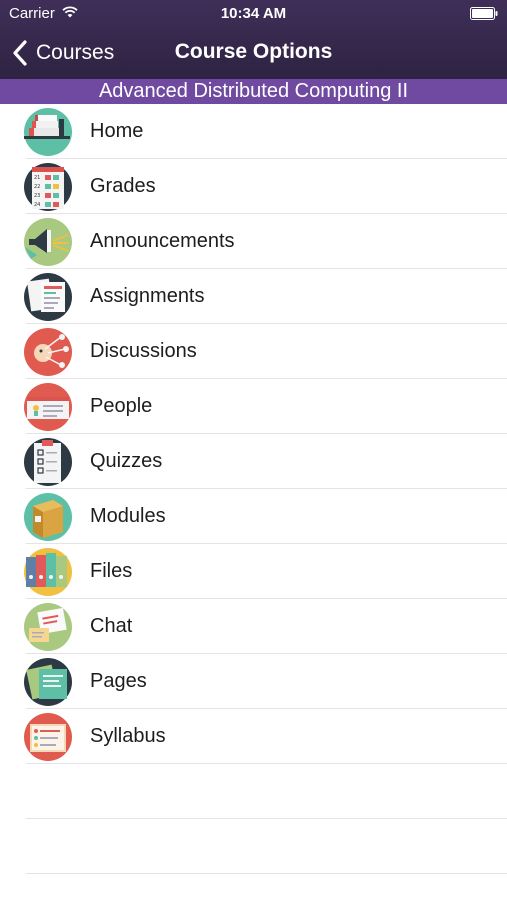  I want to click on discussions-icon, so click(48, 352).